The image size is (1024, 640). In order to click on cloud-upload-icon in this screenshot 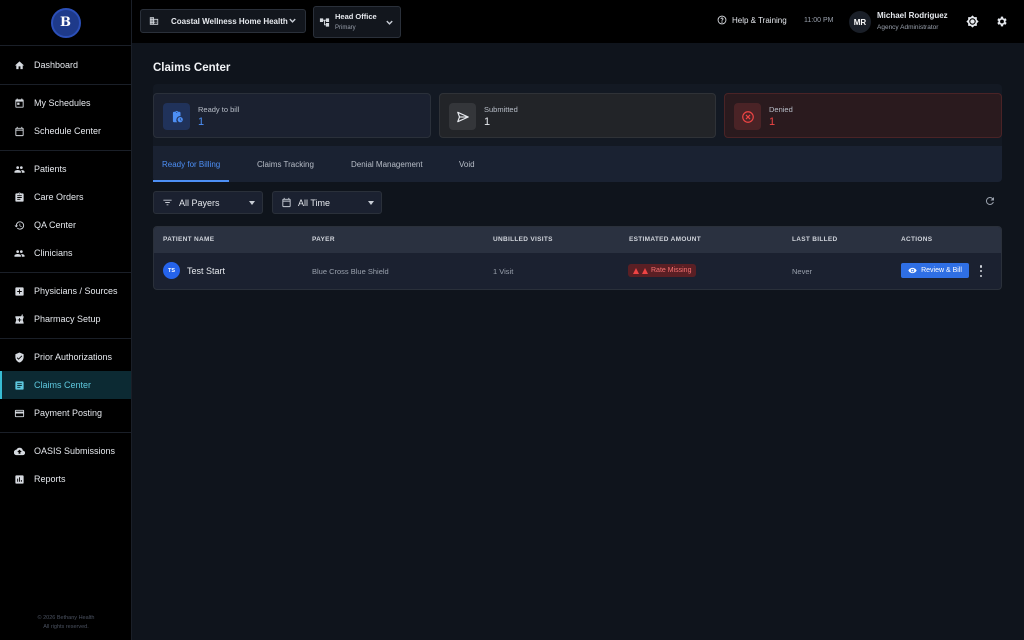, I will do `click(19, 451)`.